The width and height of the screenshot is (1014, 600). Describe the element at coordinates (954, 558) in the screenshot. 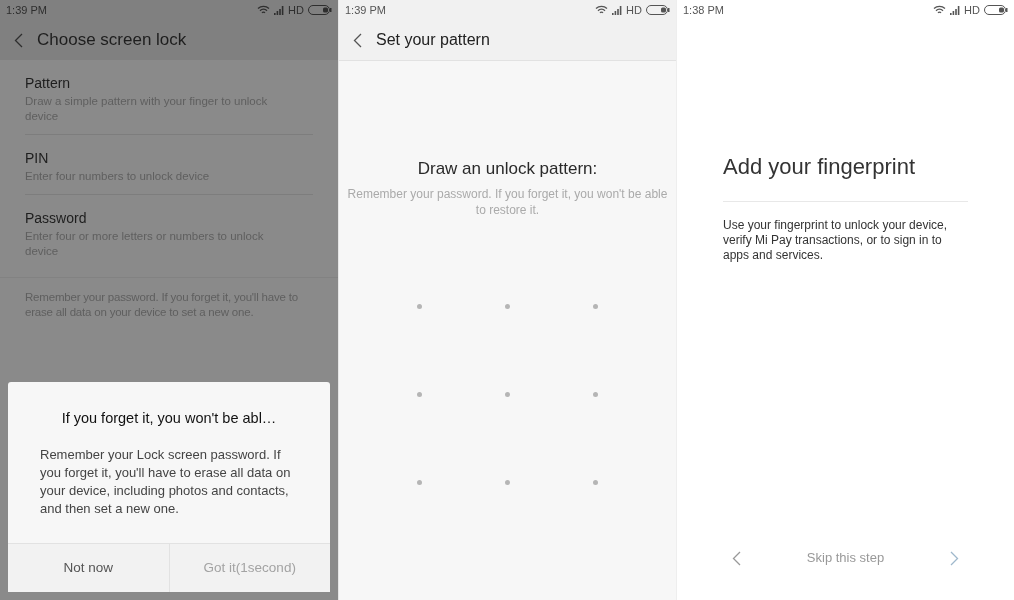

I see `next-icon` at that location.